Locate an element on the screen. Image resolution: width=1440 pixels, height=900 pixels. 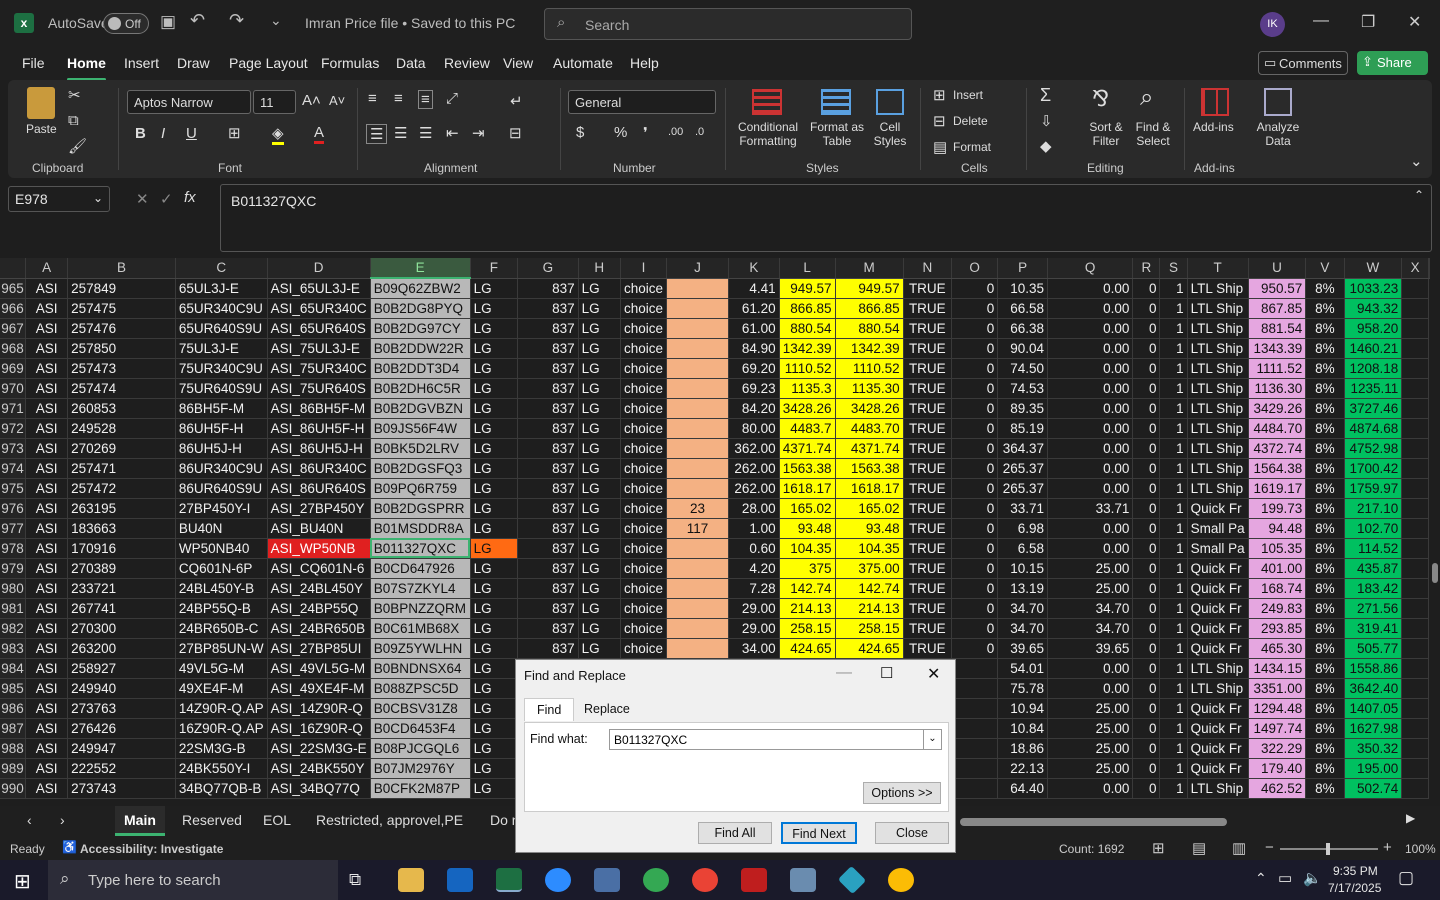
grid-cell: 880.54 is located at coordinates (869, 328).